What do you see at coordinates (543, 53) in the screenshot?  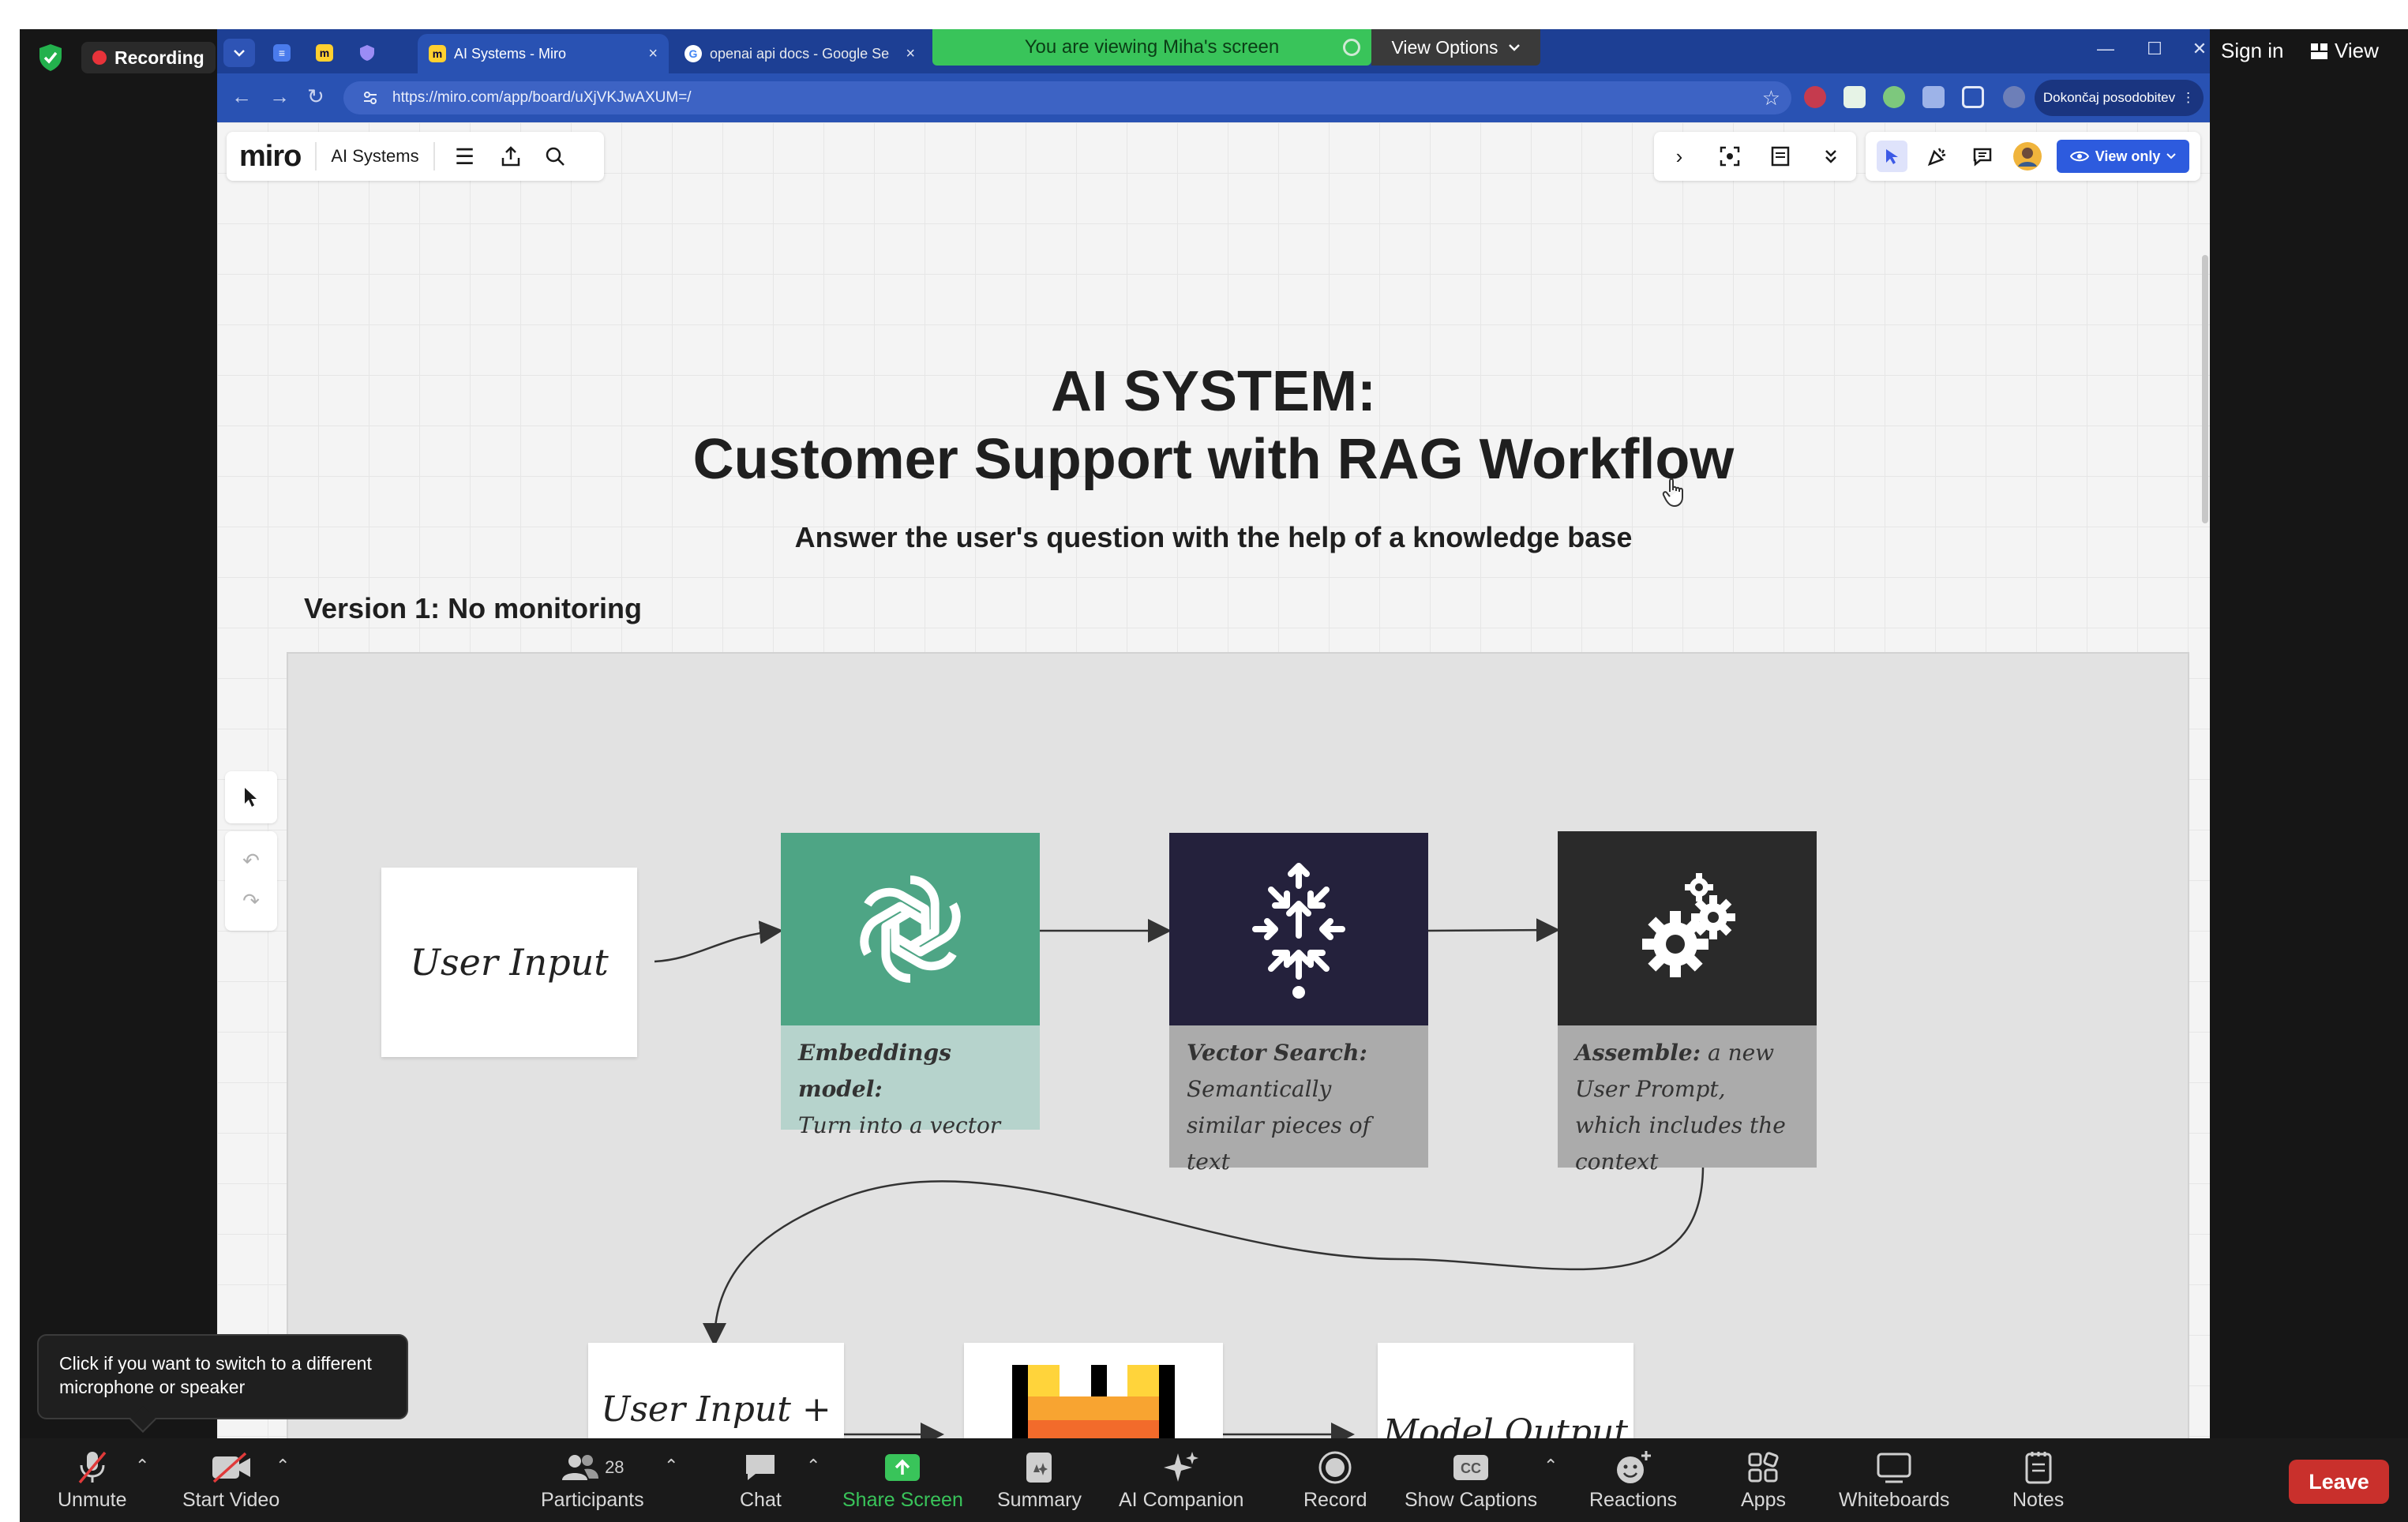 I see `tab-ai-systems-miro: m AI Systems - Miro ×` at bounding box center [543, 53].